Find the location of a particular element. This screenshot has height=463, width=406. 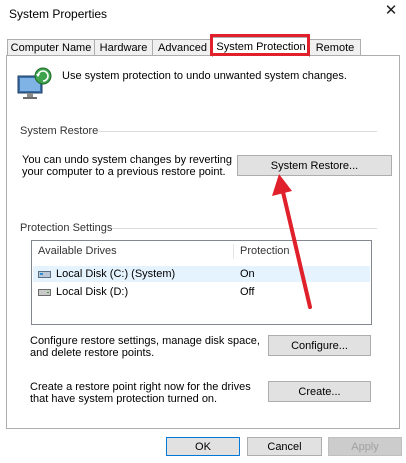

tab-remote: Remote is located at coordinates (335, 47).